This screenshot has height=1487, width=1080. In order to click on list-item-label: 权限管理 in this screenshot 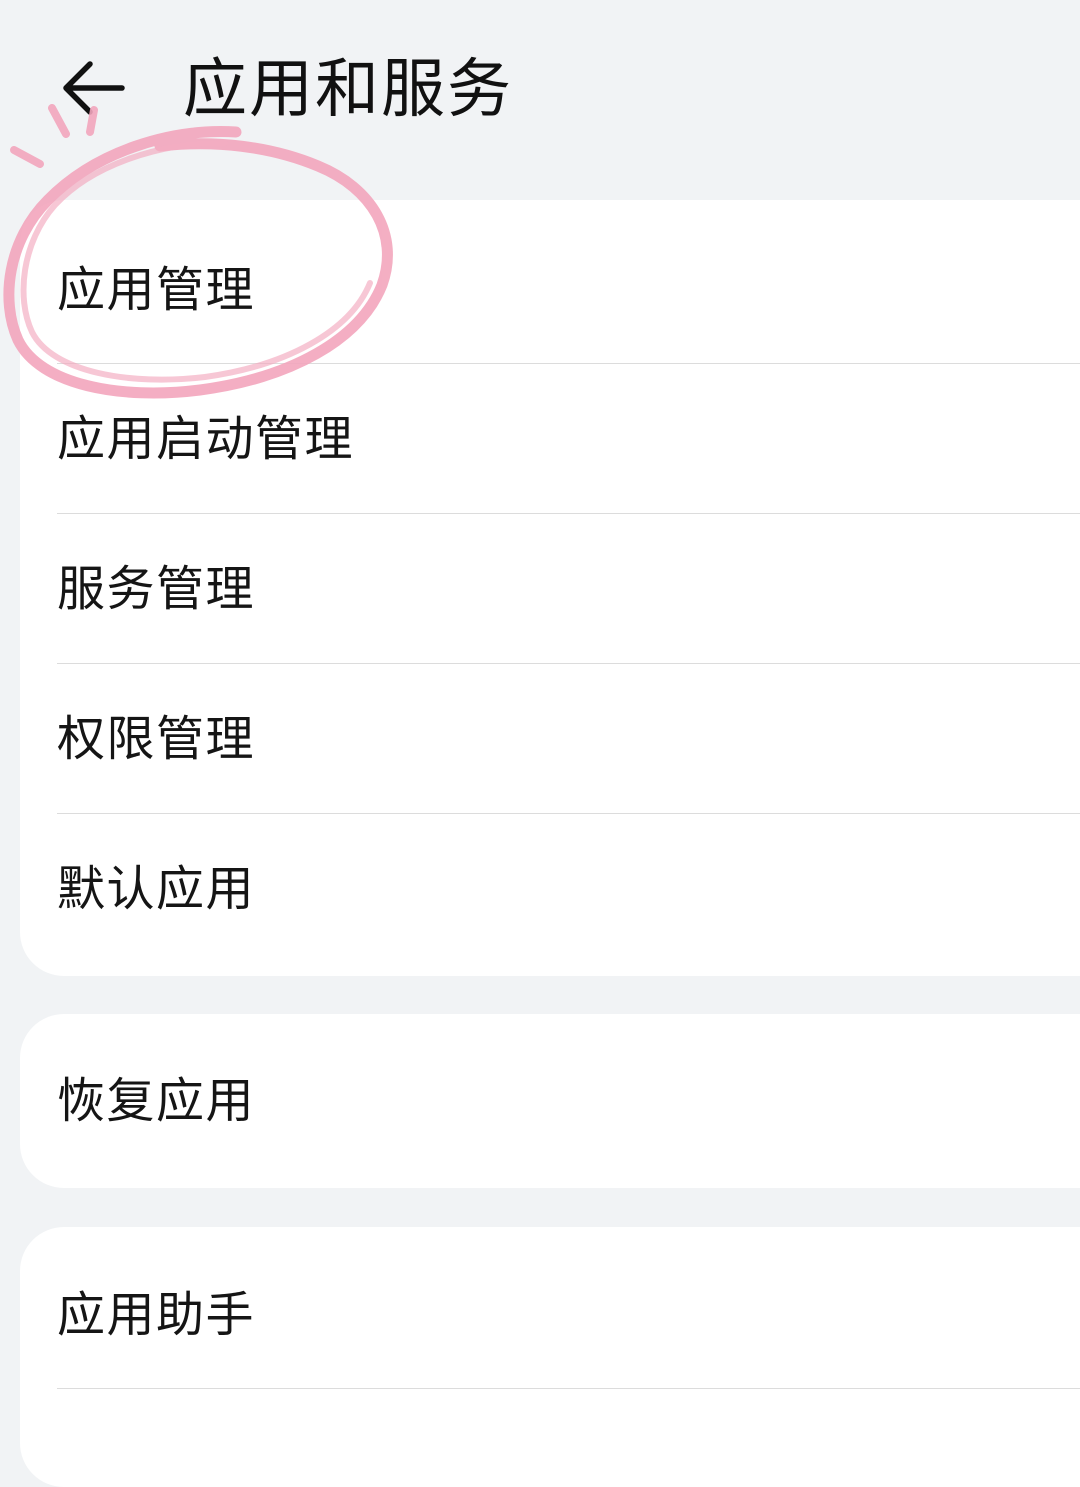, I will do `click(156, 739)`.